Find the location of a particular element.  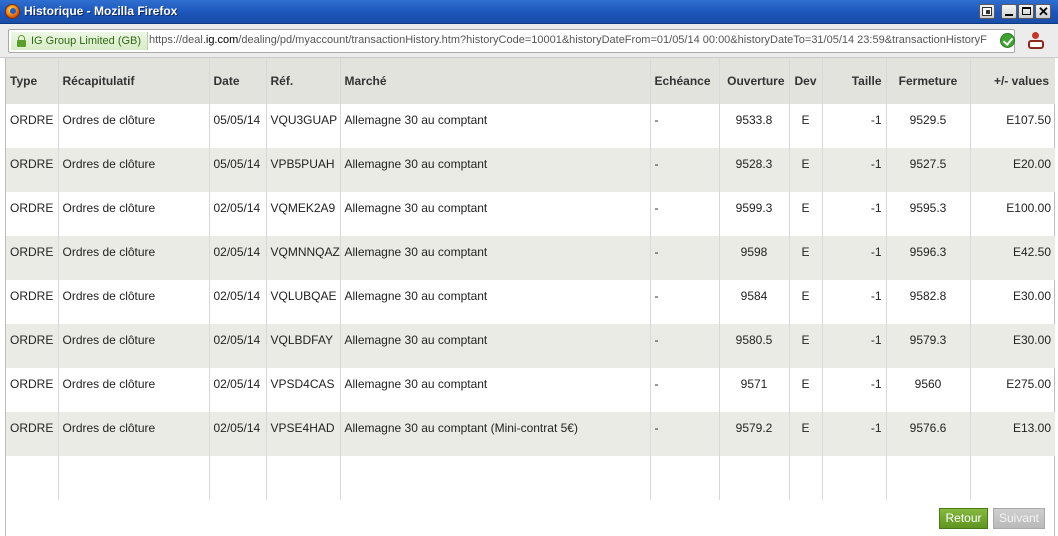

cell-ouverture: 9598 is located at coordinates (754, 258).